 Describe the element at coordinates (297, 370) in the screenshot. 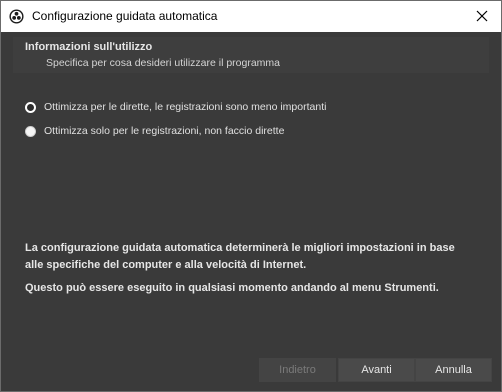

I see `back-button: Indietro` at that location.